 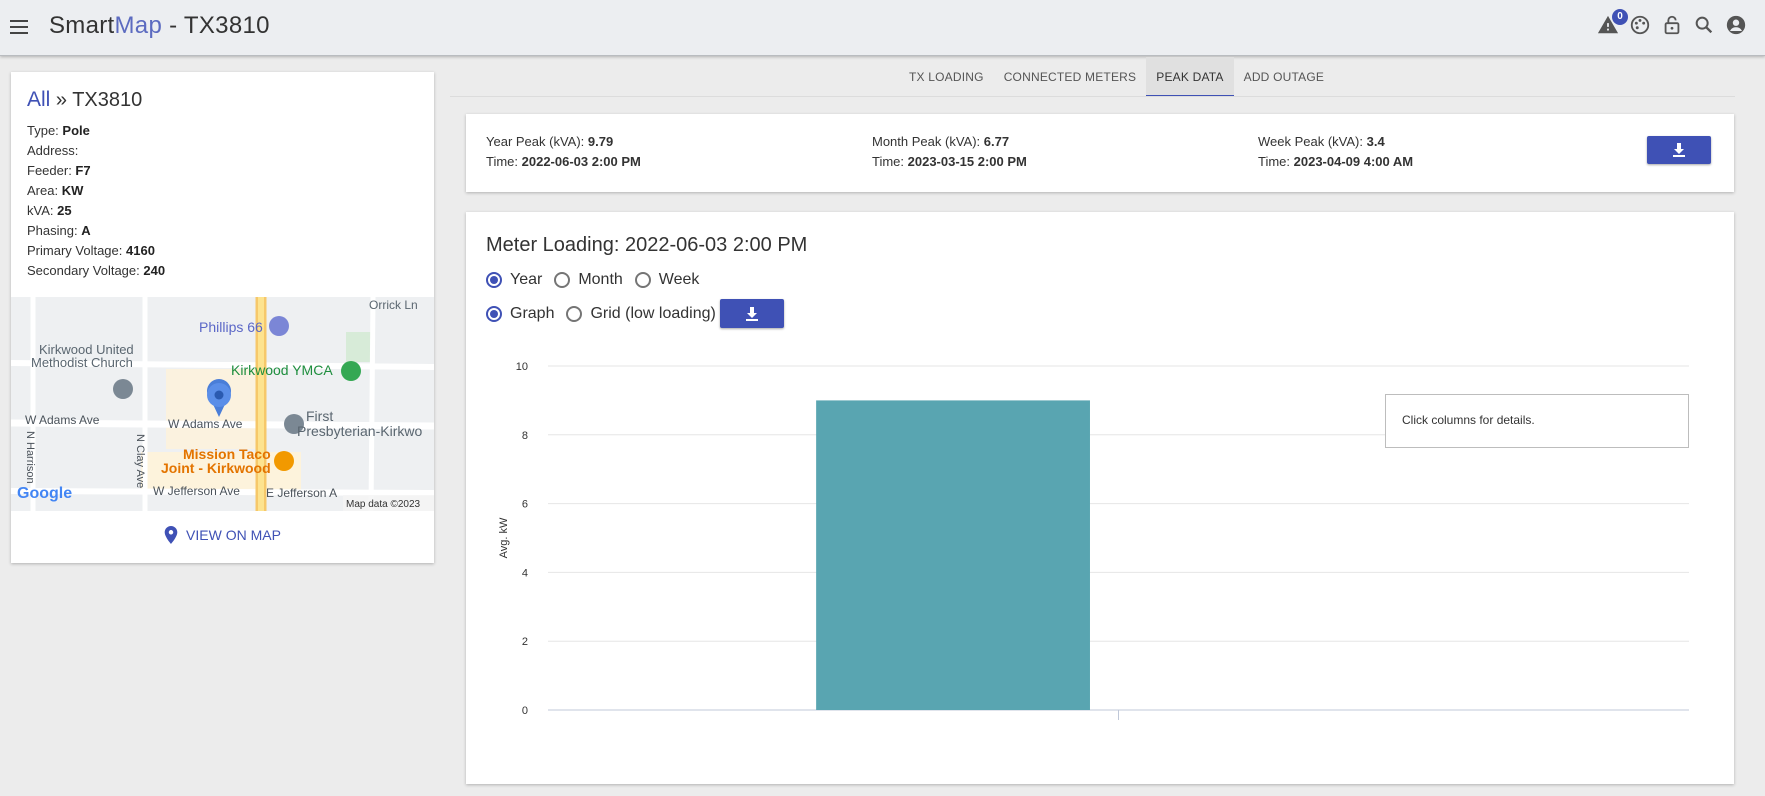 I want to click on palette-icon, so click(x=1640, y=25).